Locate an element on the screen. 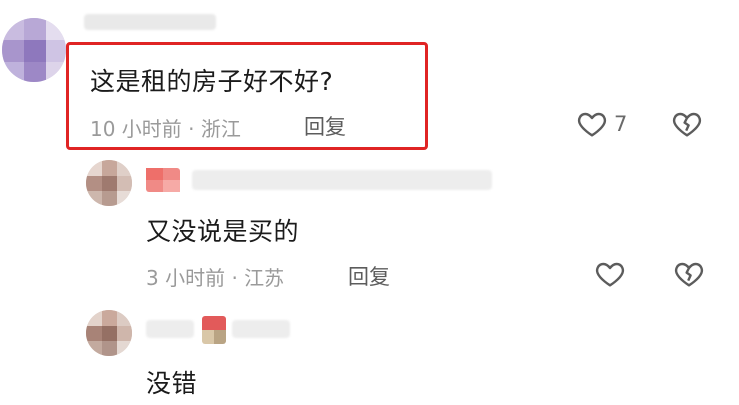 The height and width of the screenshot is (405, 739). comment-text: 没错 is located at coordinates (172, 383).